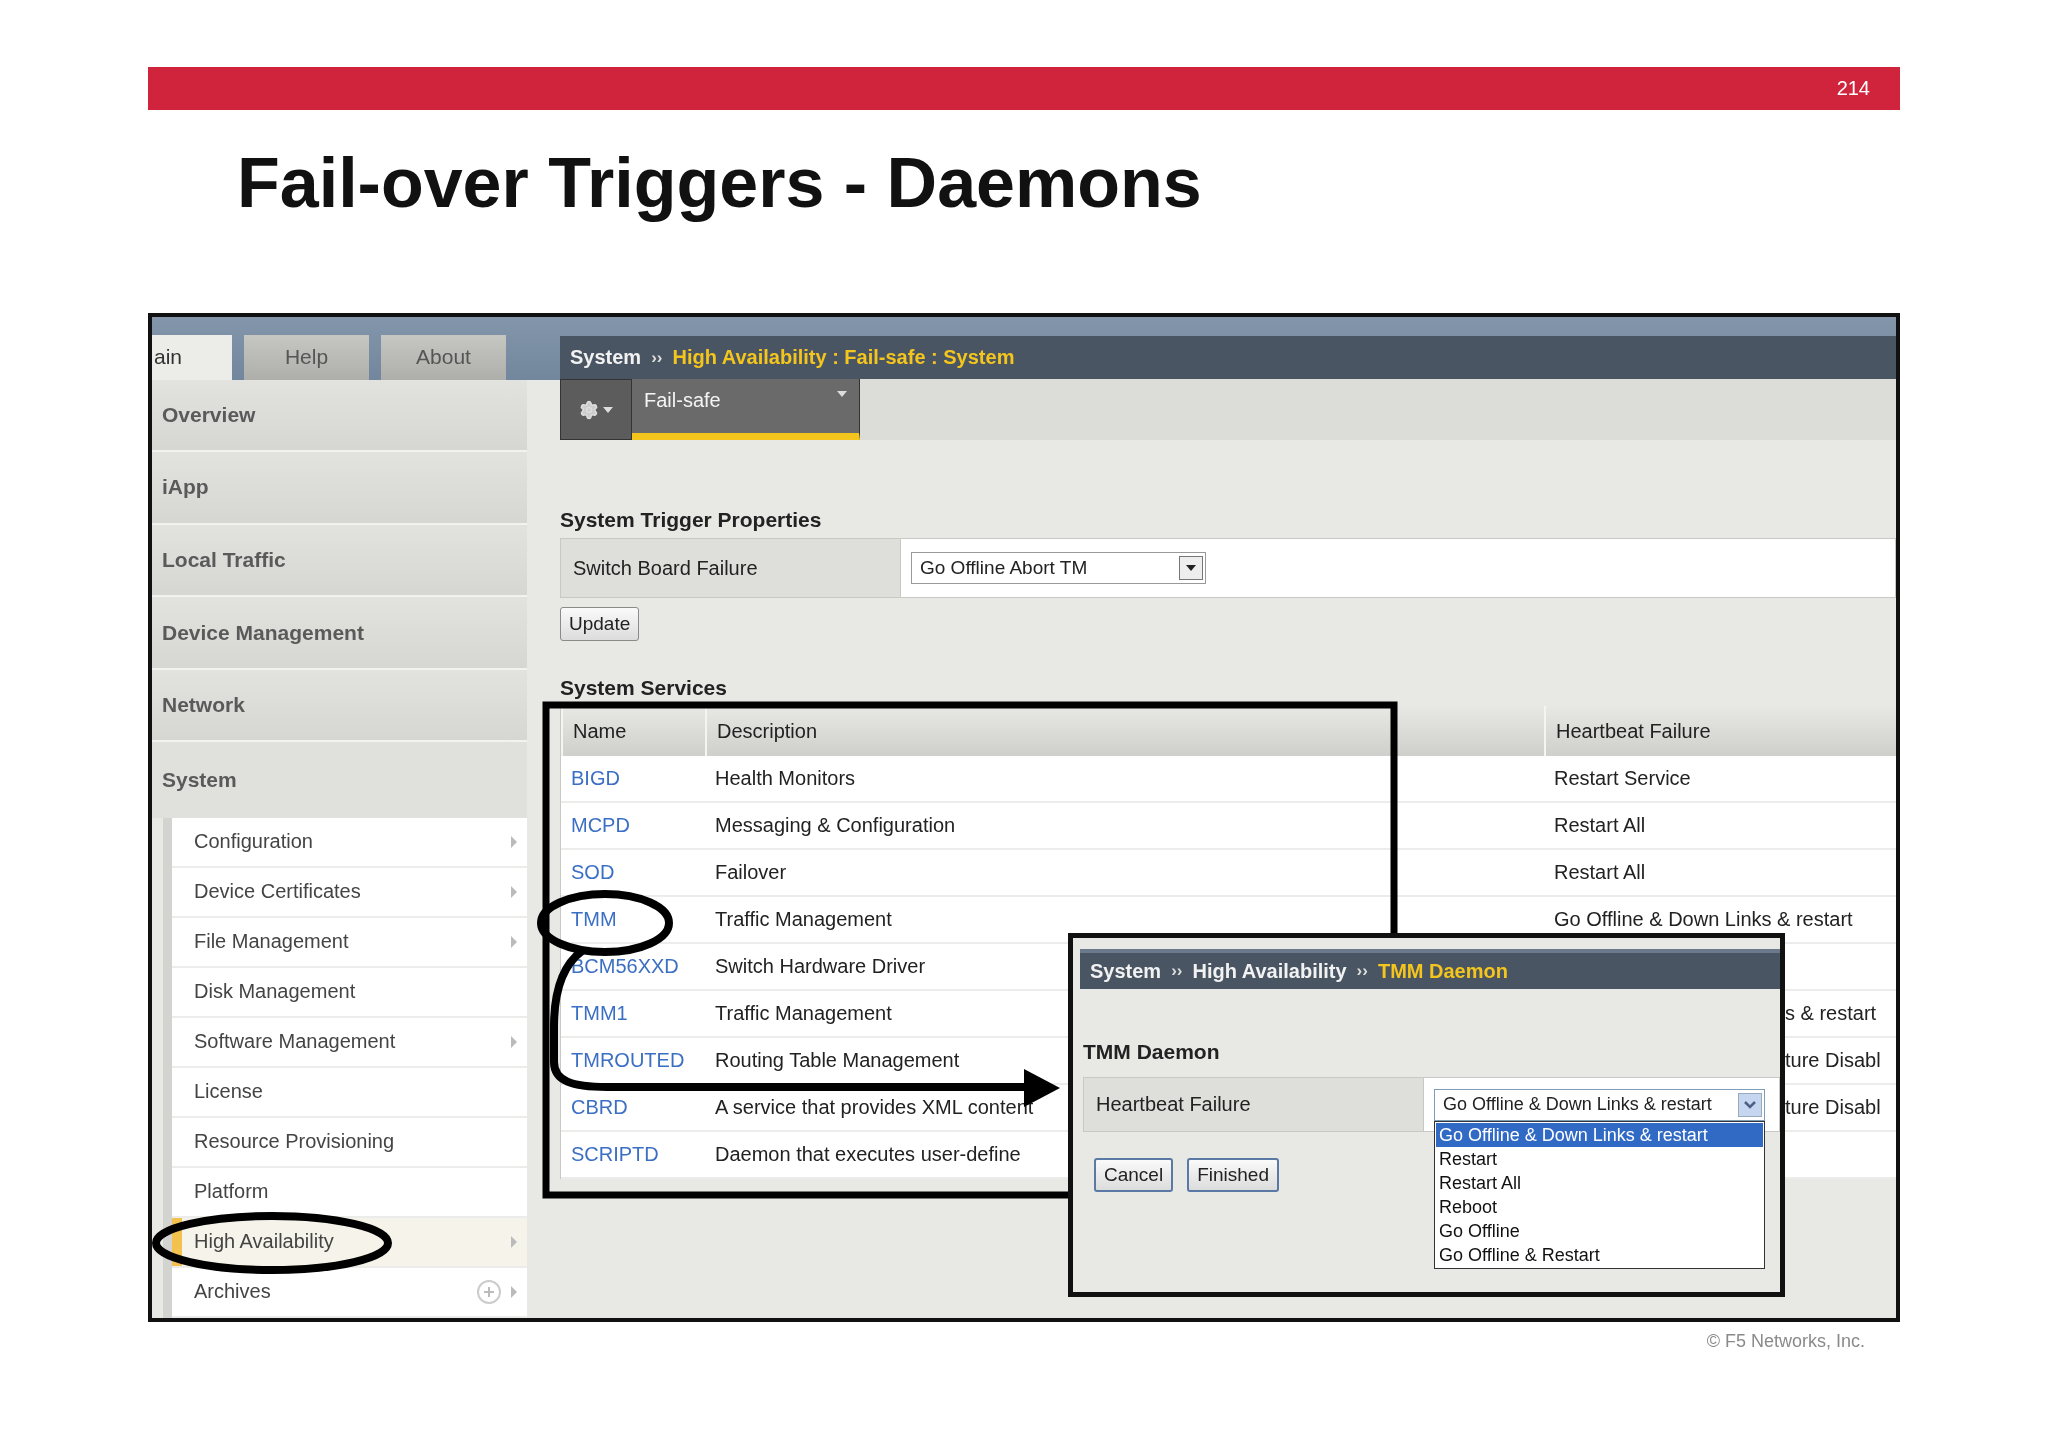 The height and width of the screenshot is (1447, 2048). I want to click on submenu-label: Archives, so click(233, 1292).